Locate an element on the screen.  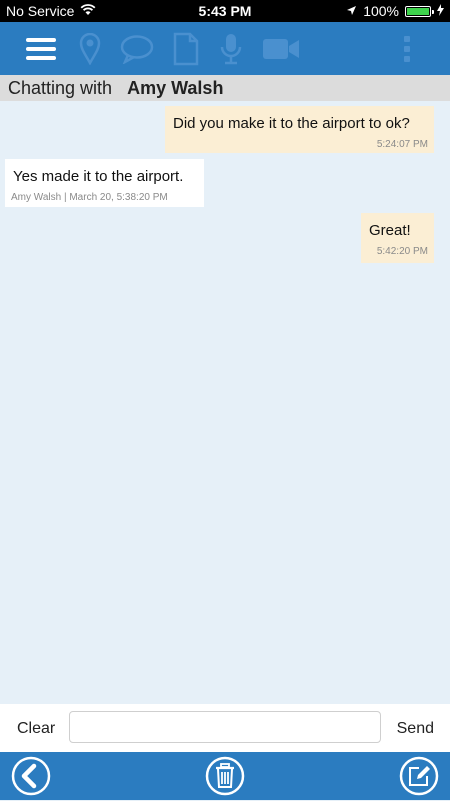
message-input is located at coordinates (225, 727).